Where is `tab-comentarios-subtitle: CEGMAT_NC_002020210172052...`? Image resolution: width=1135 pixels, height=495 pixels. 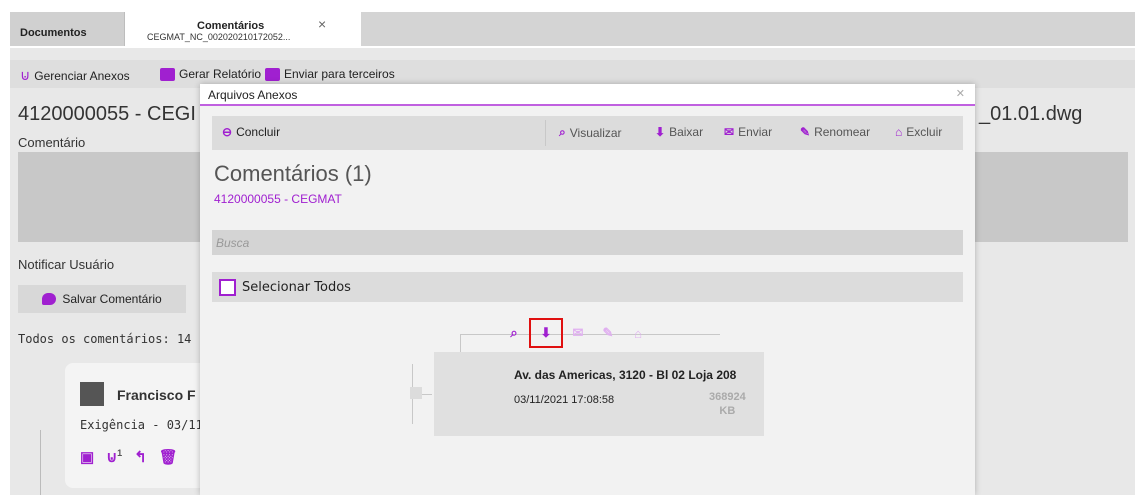 tab-comentarios-subtitle: CEGMAT_NC_002020210172052... is located at coordinates (219, 37).